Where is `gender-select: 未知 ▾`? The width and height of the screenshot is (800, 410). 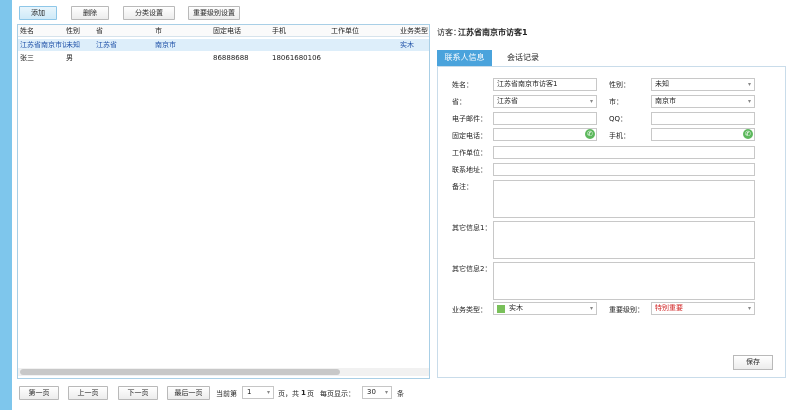
gender-select: 未知 ▾ is located at coordinates (703, 84).